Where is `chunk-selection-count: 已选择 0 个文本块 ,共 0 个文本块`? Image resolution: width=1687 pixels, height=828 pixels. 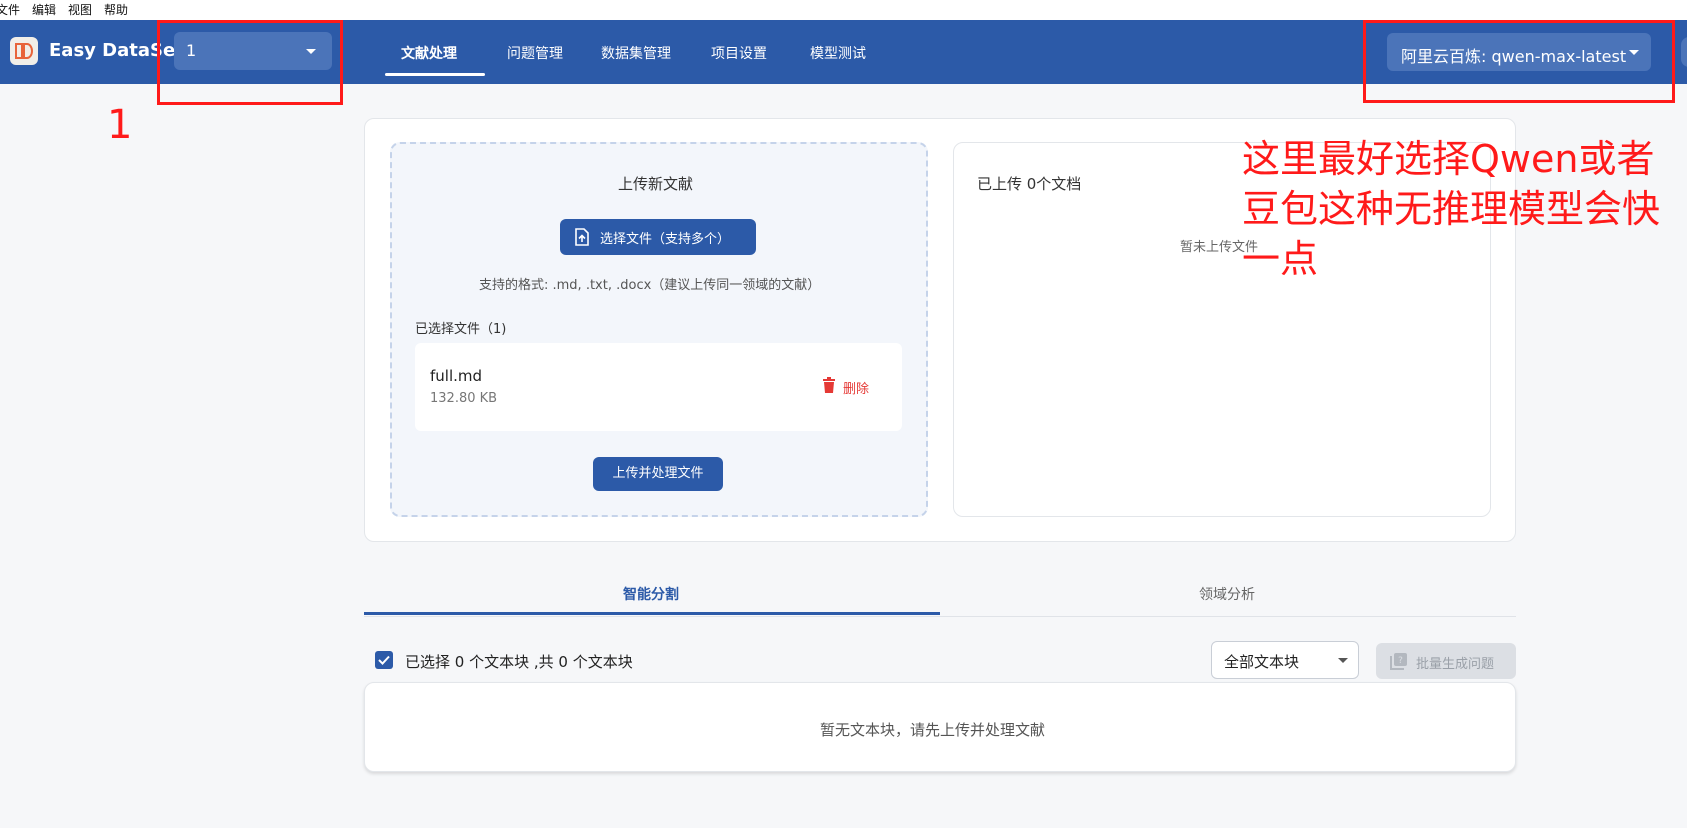
chunk-selection-count: 已选择 0 个文本块 ,共 0 个文本块 is located at coordinates (519, 662).